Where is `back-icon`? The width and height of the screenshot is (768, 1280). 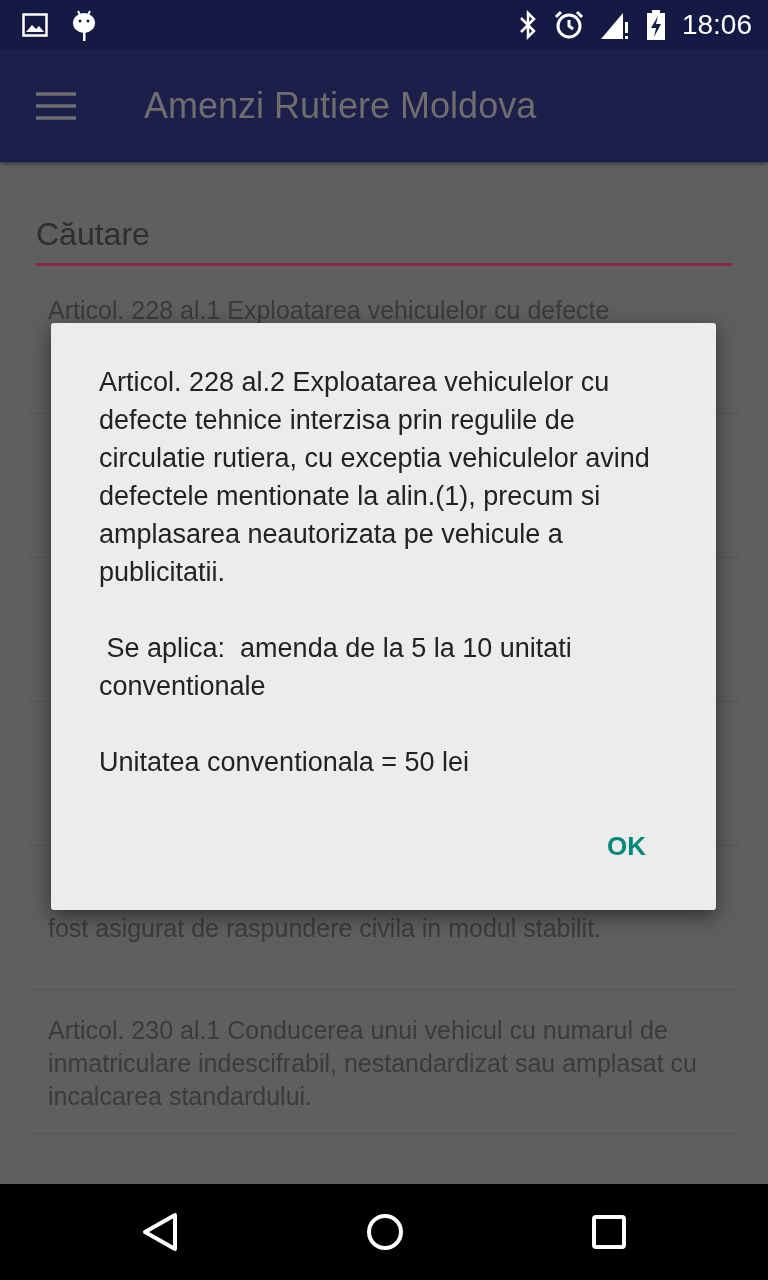 back-icon is located at coordinates (160, 1232).